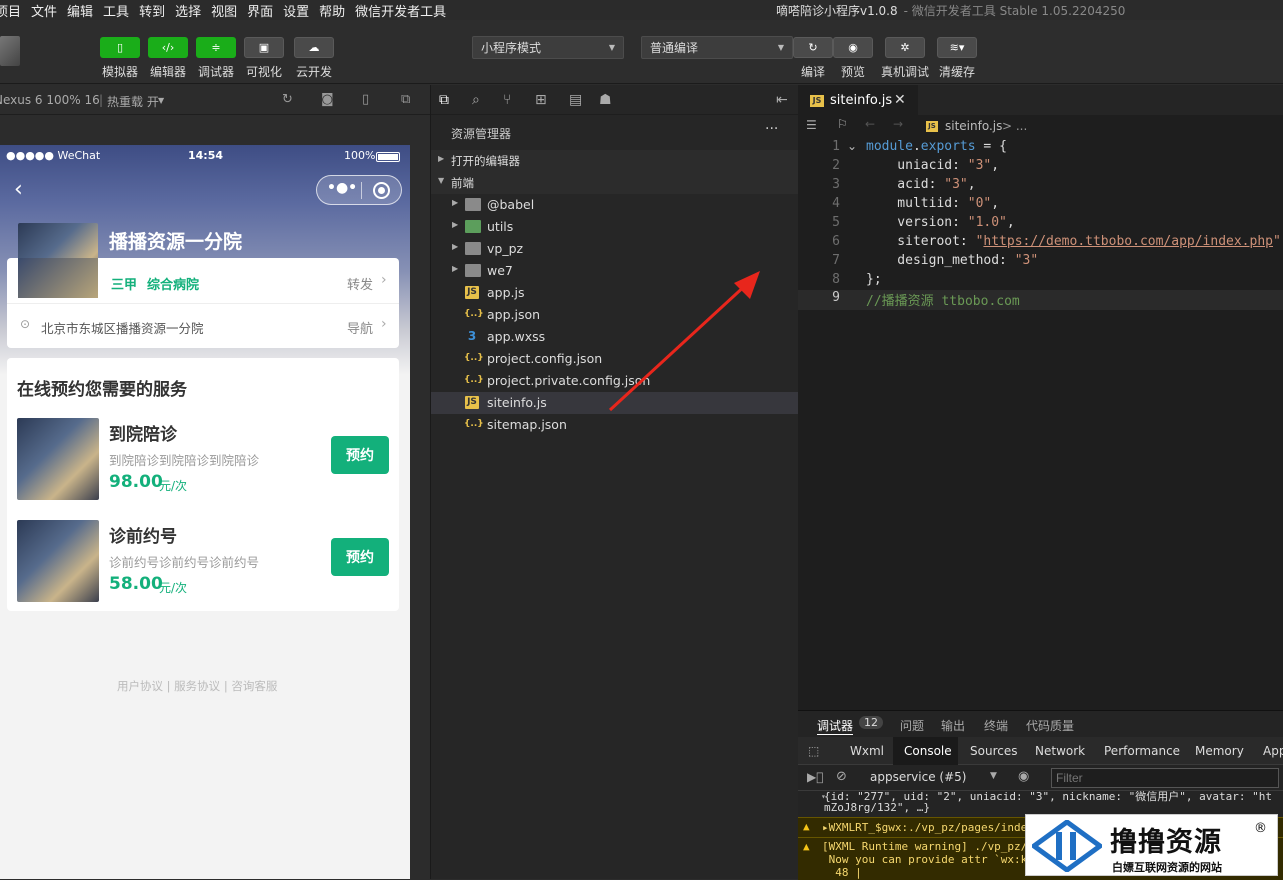 This screenshot has width=1283, height=880. I want to click on more-actions: ···, so click(771, 129).